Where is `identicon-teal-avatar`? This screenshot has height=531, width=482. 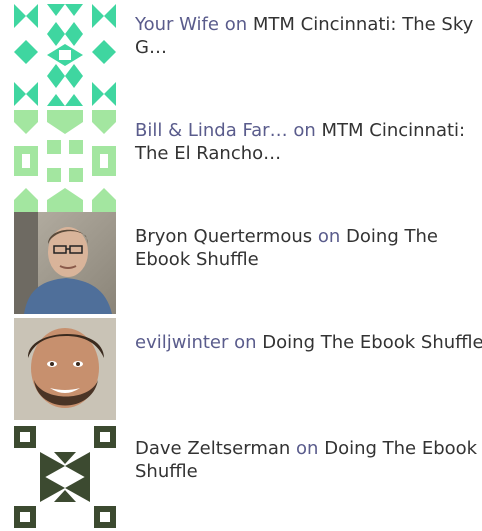
identicon-teal-avatar is located at coordinates (65, 55).